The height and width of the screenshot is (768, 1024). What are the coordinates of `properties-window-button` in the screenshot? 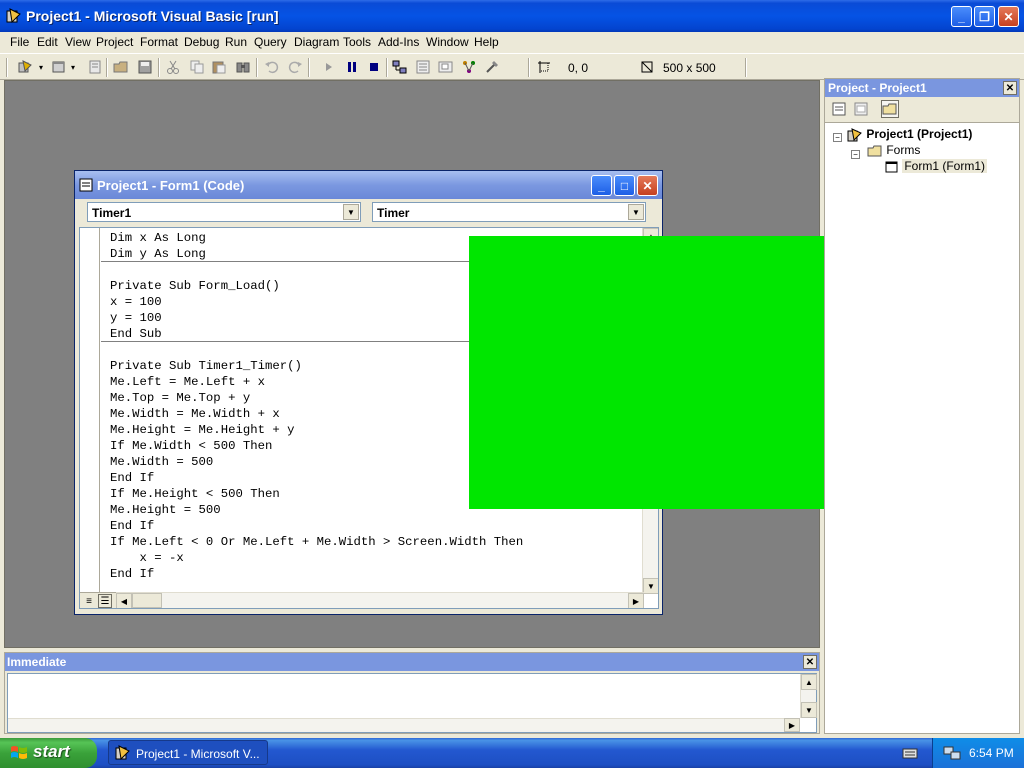 It's located at (423, 67).